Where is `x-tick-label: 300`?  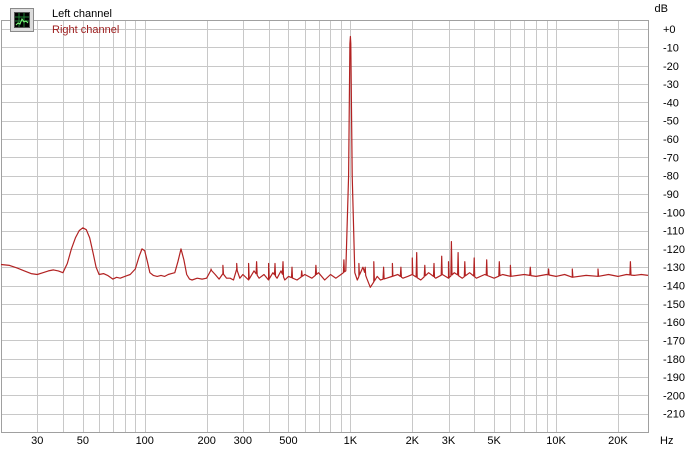 x-tick-label: 300 is located at coordinates (243, 441).